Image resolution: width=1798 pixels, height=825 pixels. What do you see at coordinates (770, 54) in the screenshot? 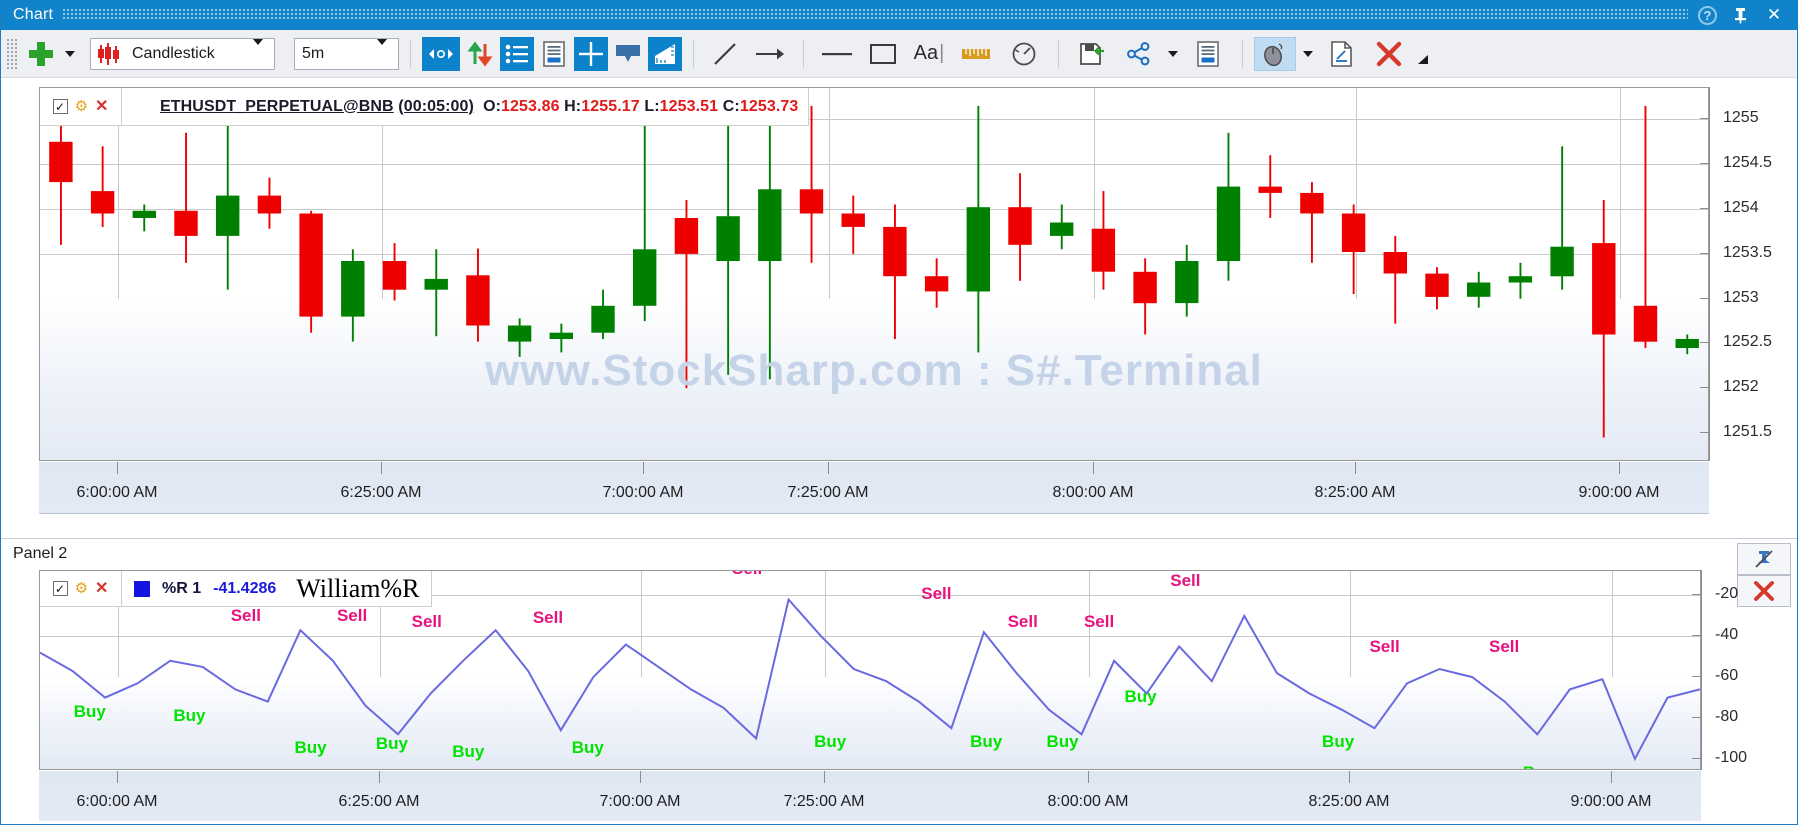
I see `arrow-icon` at bounding box center [770, 54].